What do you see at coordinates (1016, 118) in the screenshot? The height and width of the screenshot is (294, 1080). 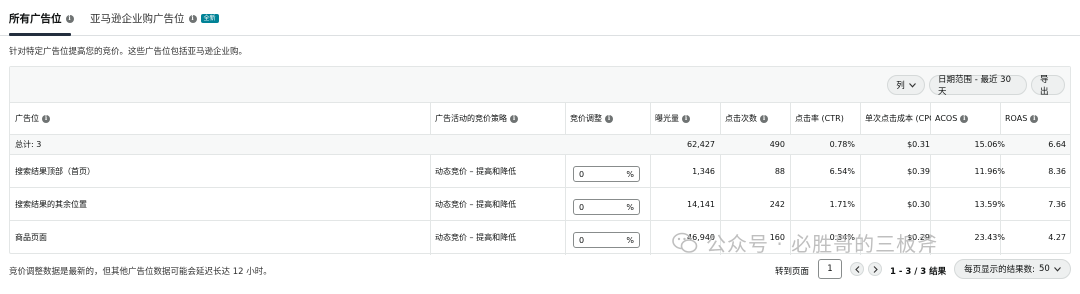 I see `header-roas-label: ROAS` at bounding box center [1016, 118].